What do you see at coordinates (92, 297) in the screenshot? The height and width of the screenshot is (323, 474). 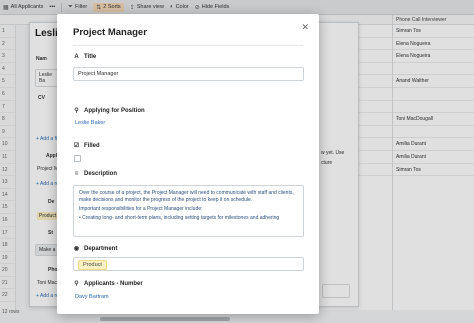 I see `applicants-linked-record: Davy Bartram` at bounding box center [92, 297].